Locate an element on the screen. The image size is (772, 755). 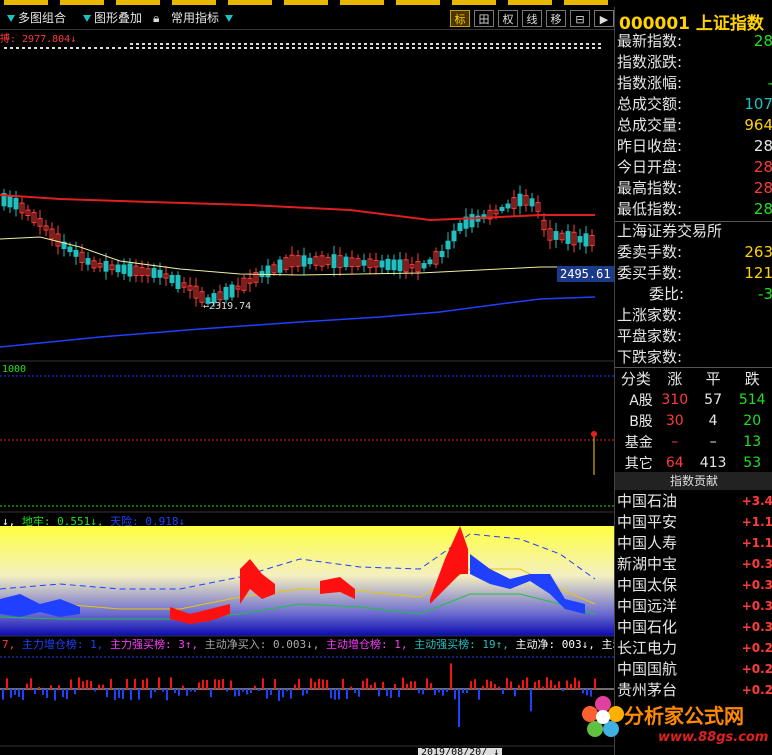
contributor-row: 长江电力 +0.2 is located at coordinates (694, 648).